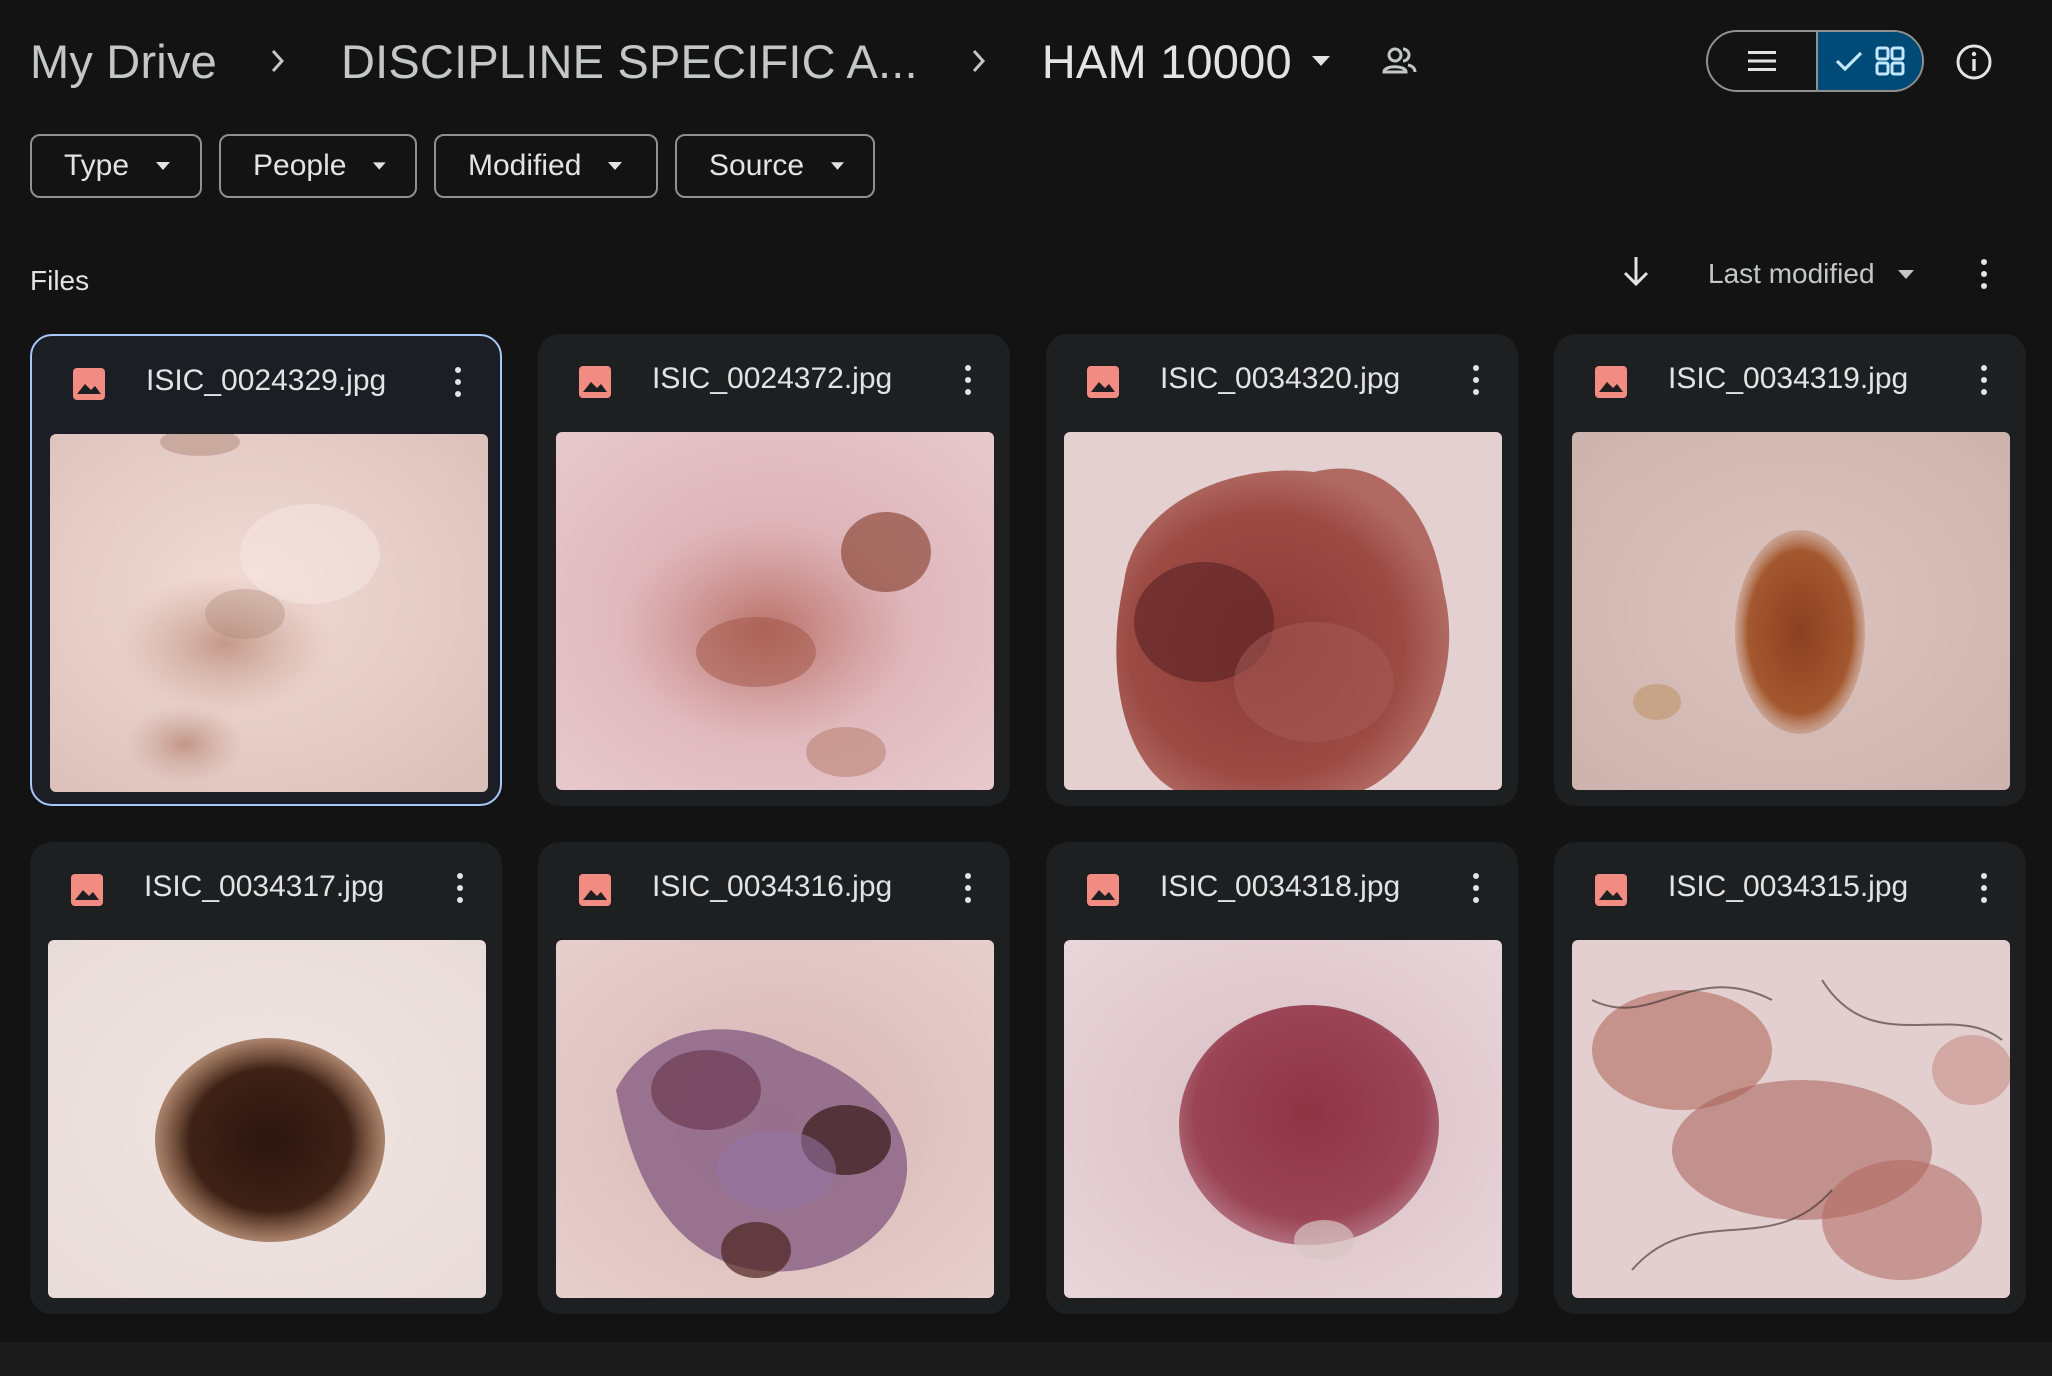 The width and height of the screenshot is (2052, 1376). I want to click on file-card-header: ISIC_0024372.jpg, so click(774, 382).